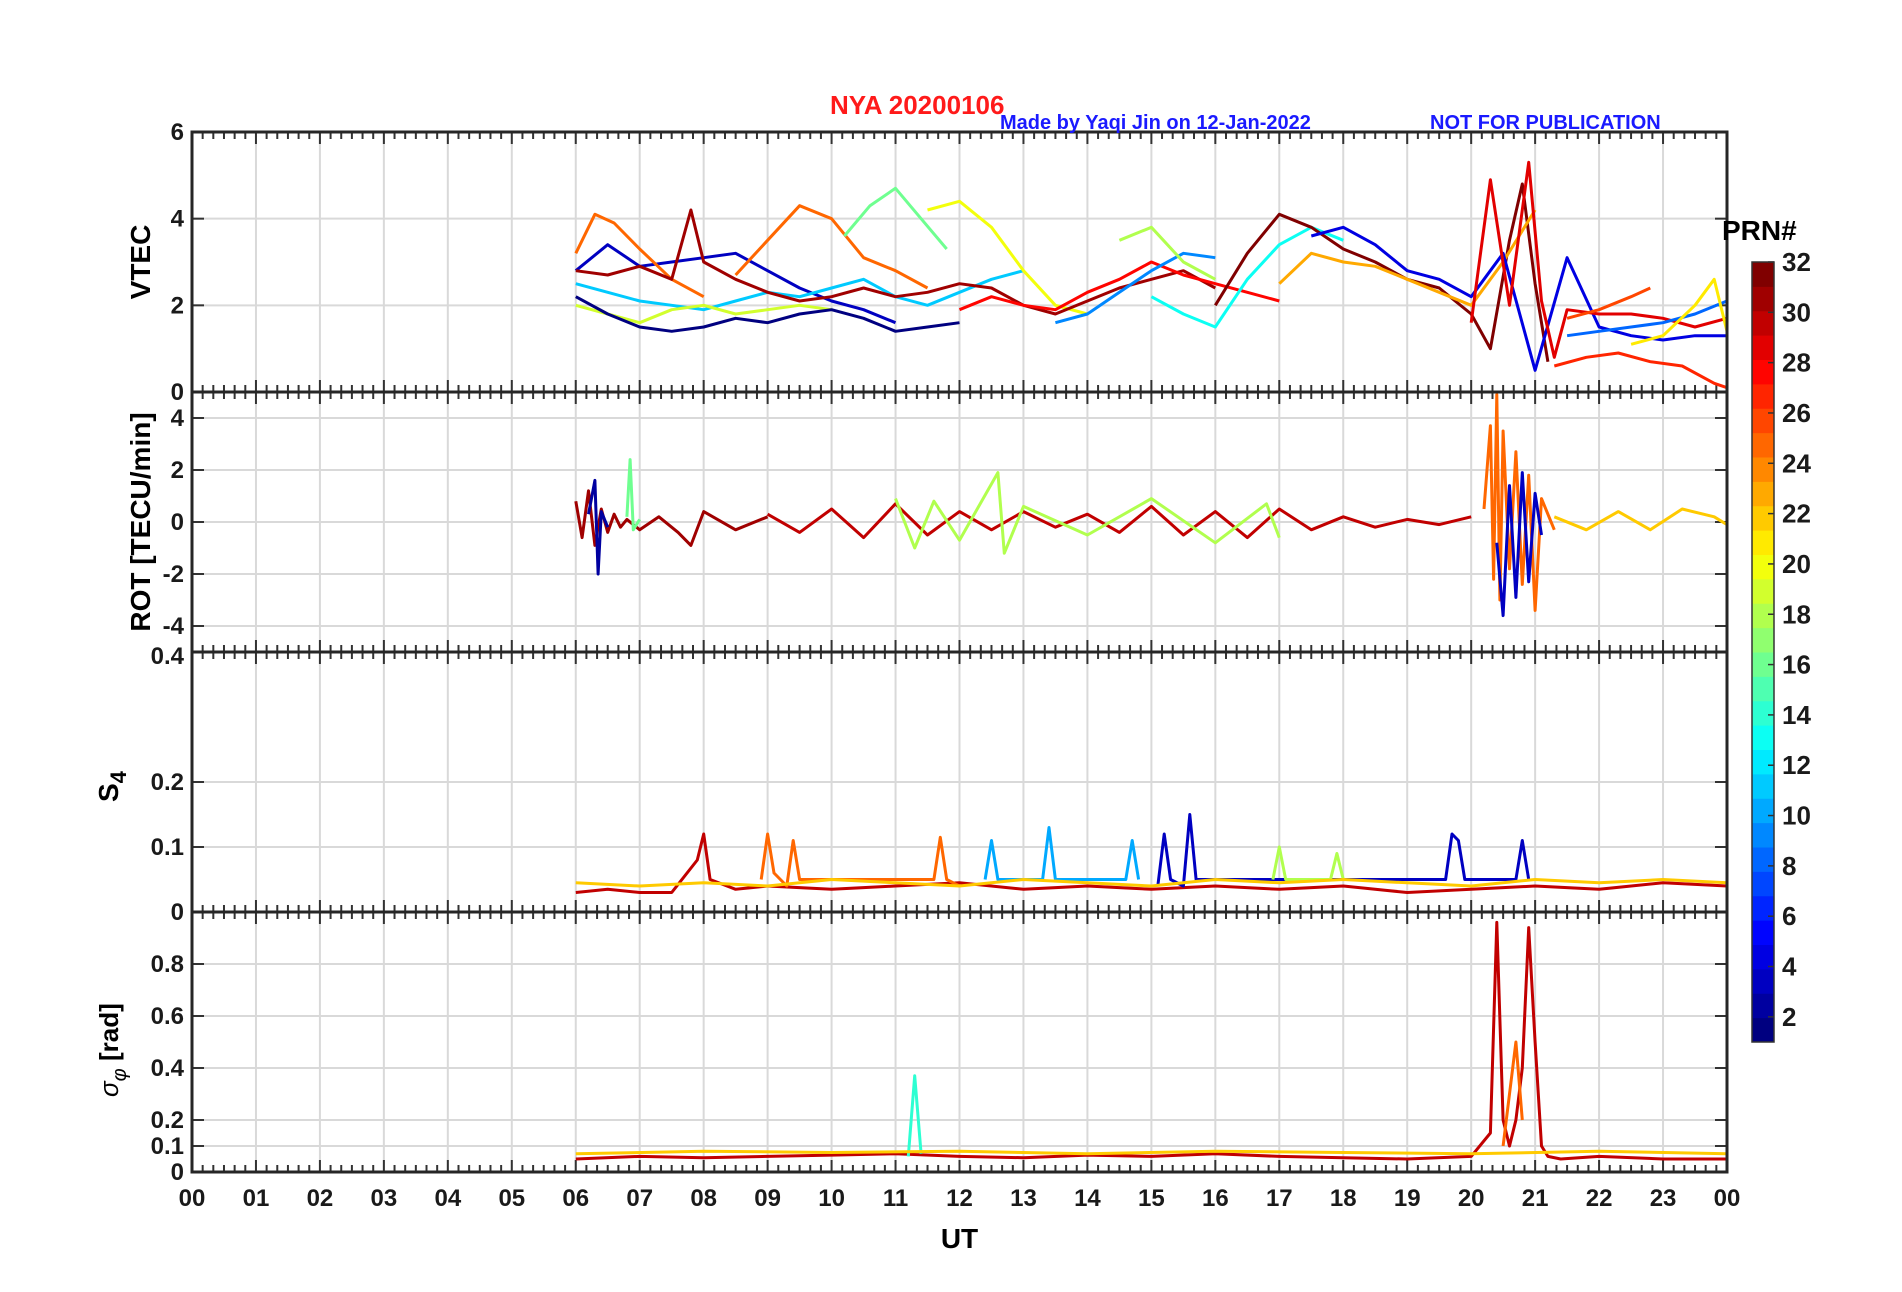 Image resolution: width=1902 pixels, height=1292 pixels. I want to click on colorbar-tick-label: 20, so click(1796, 564).